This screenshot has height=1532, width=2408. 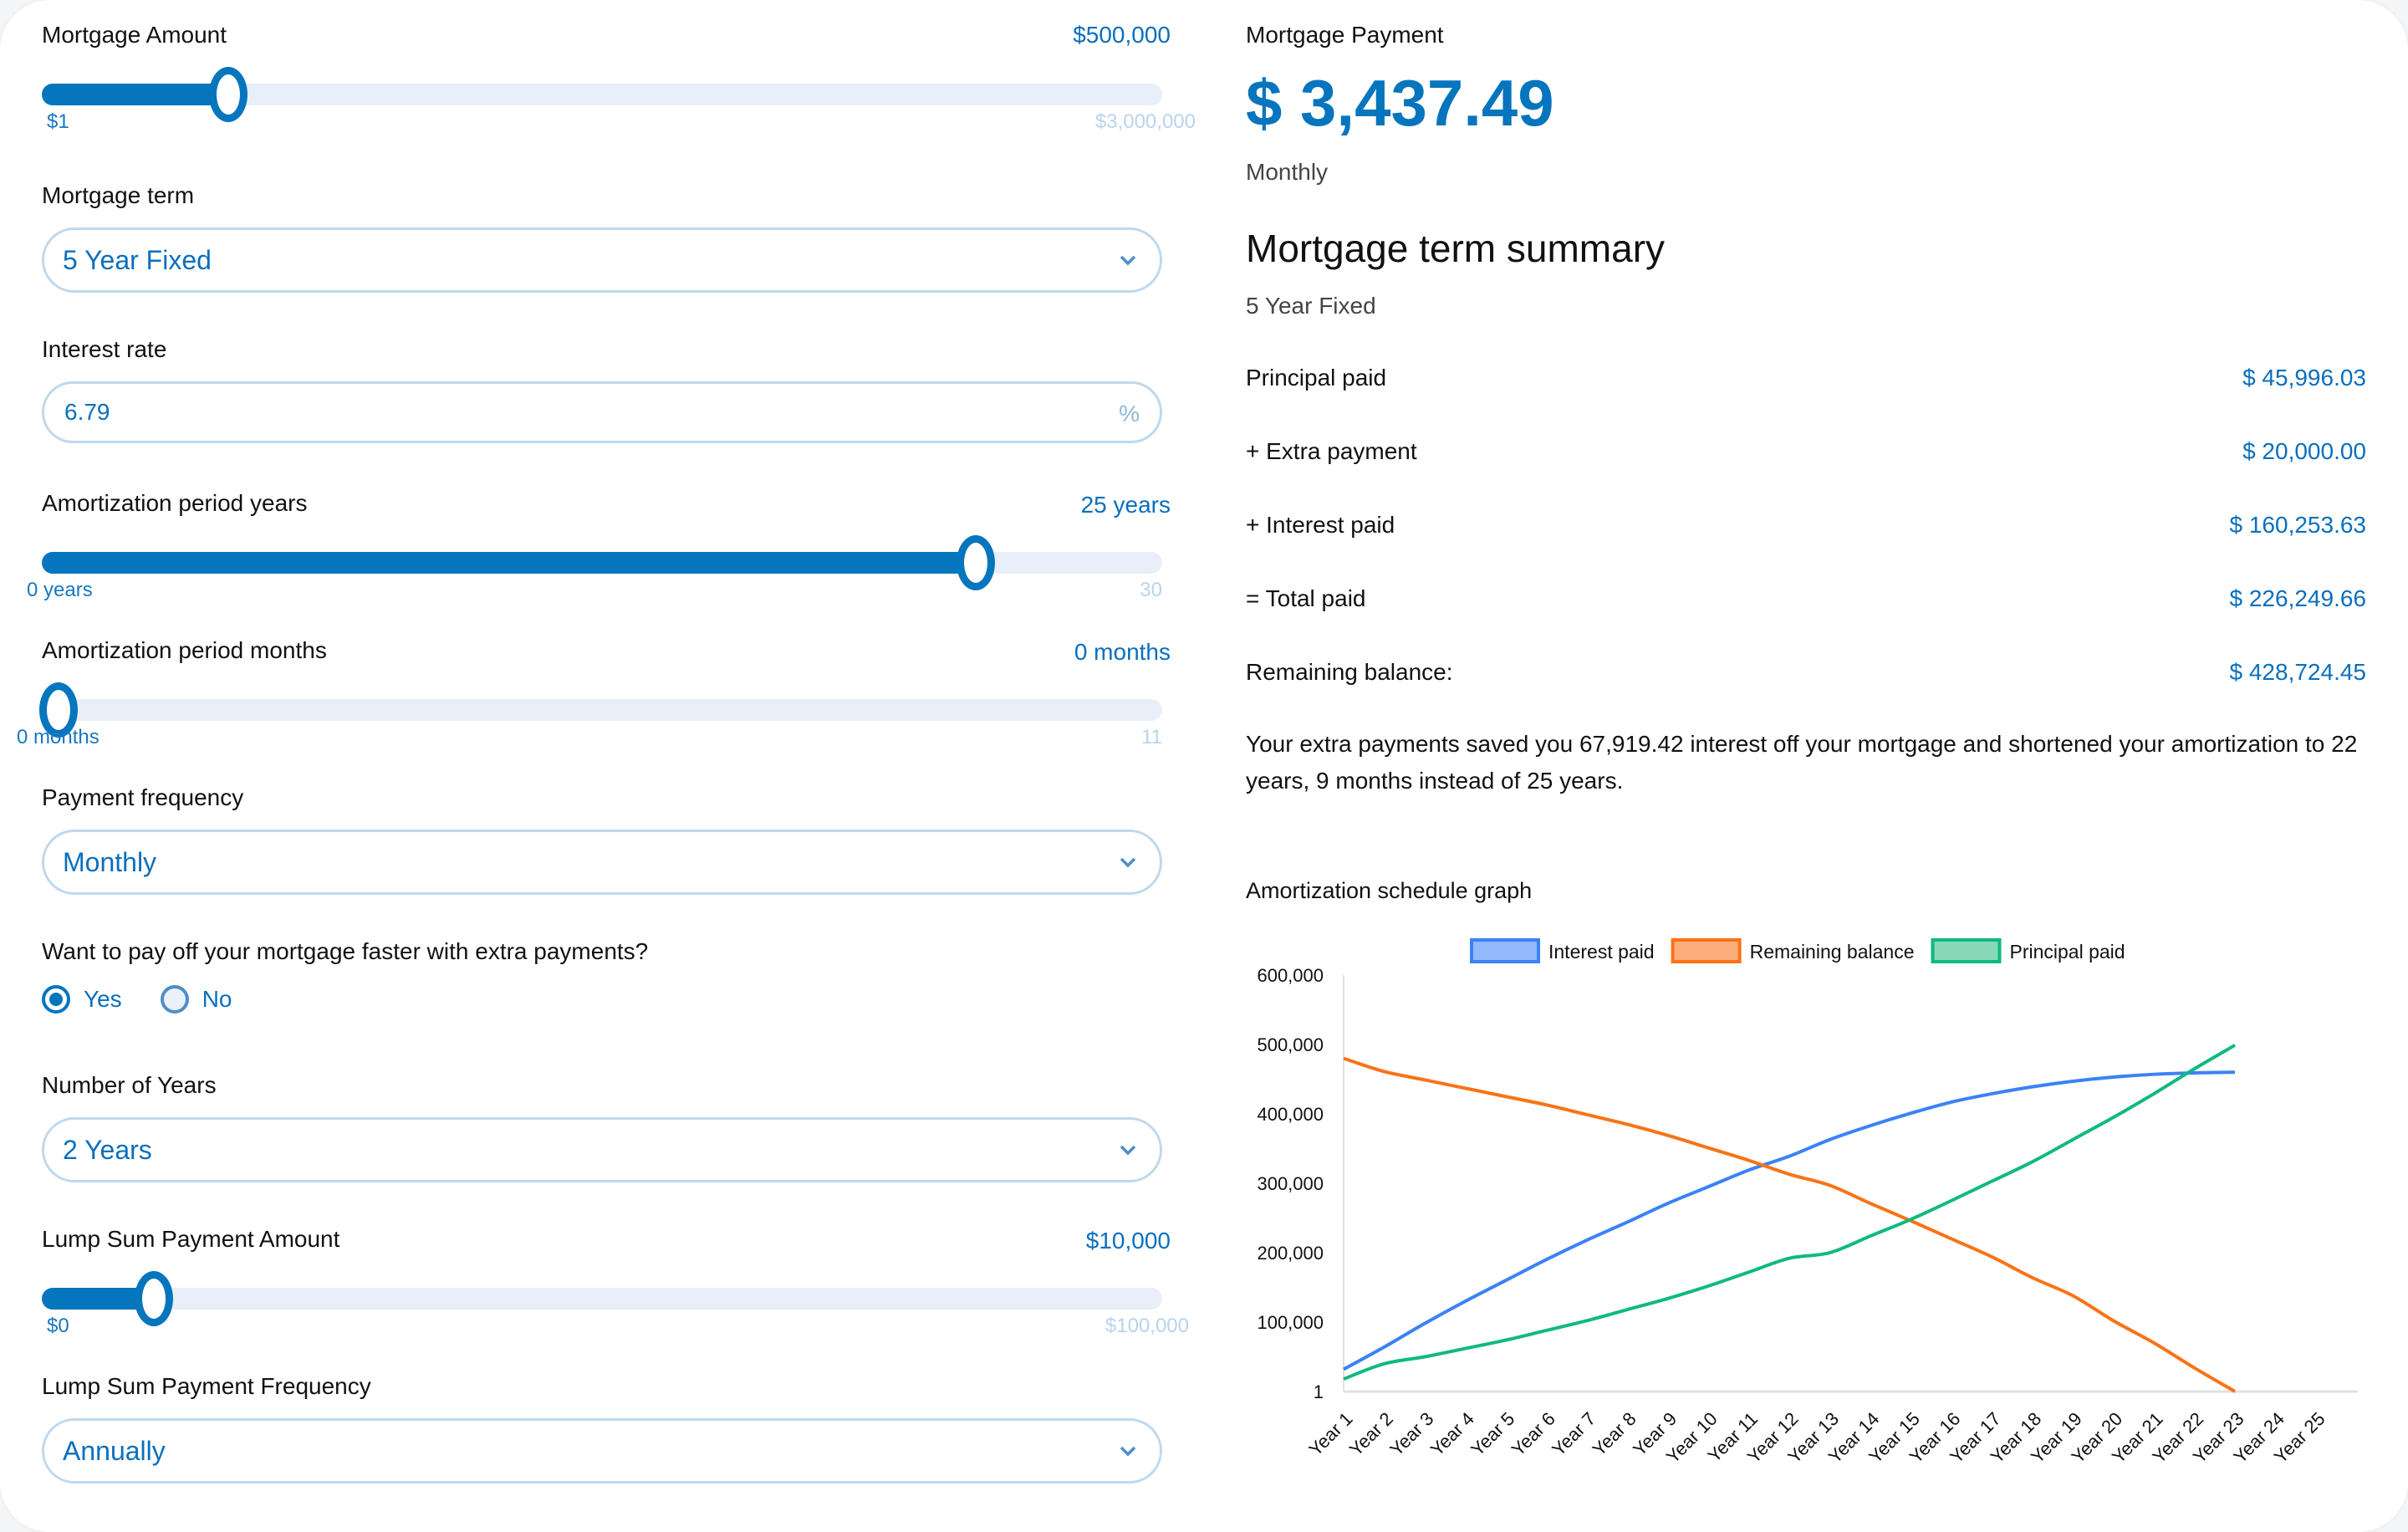 I want to click on payment-frequency-label: Payment frequency, so click(x=143, y=797).